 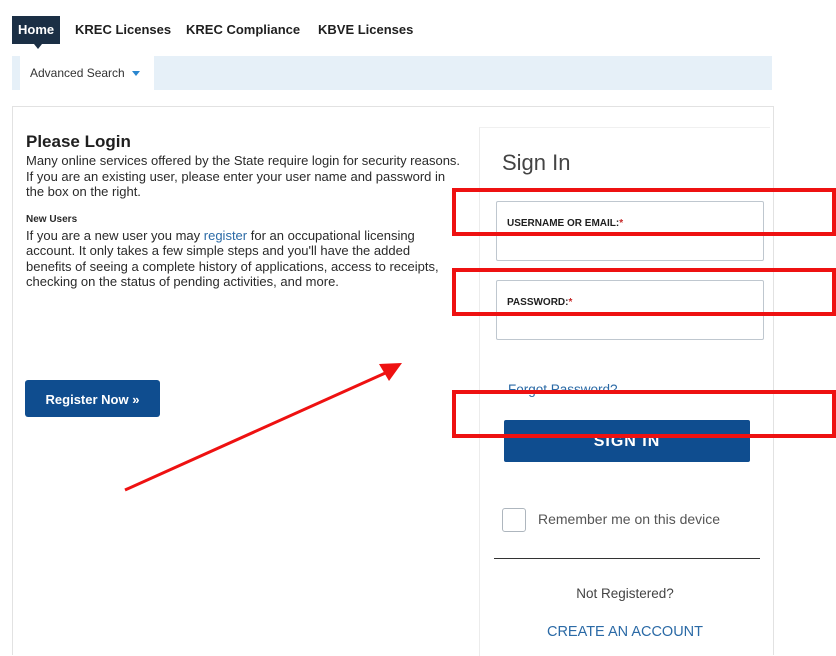 What do you see at coordinates (536, 162) in the screenshot?
I see `signin-title: Sign In` at bounding box center [536, 162].